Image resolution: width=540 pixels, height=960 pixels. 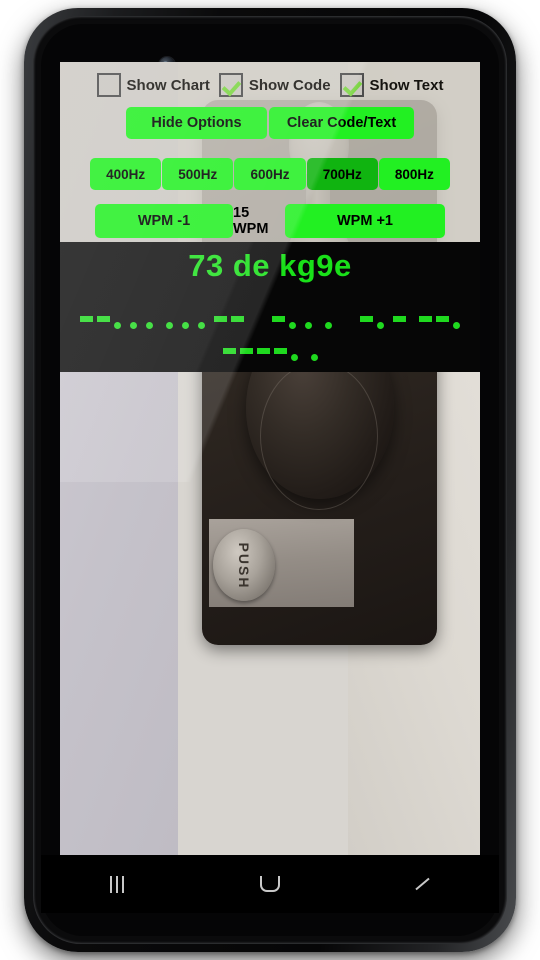 What do you see at coordinates (117, 884) in the screenshot?
I see `recents-icon` at bounding box center [117, 884].